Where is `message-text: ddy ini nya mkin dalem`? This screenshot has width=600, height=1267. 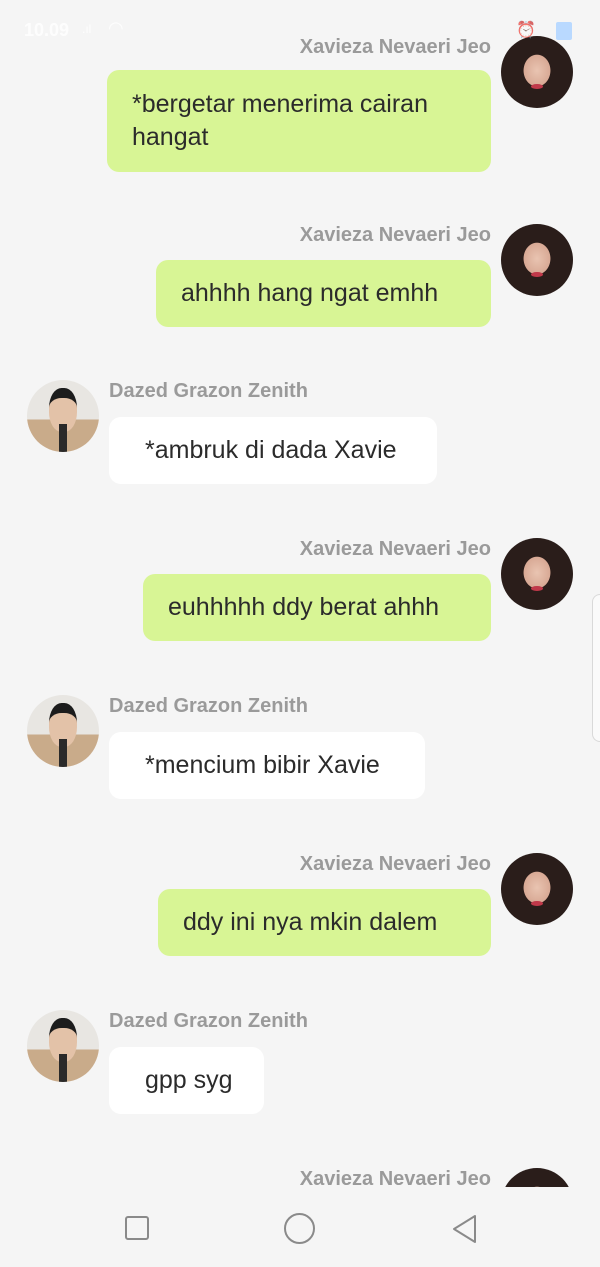 message-text: ddy ini nya mkin dalem is located at coordinates (310, 922).